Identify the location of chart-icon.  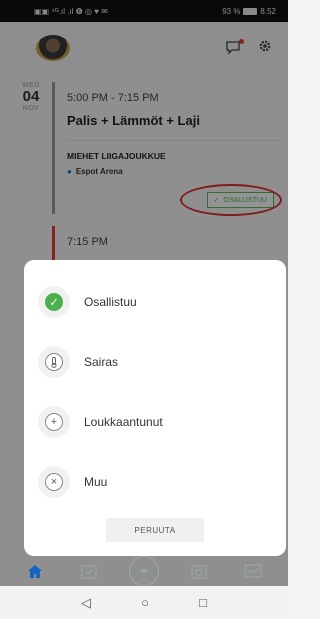
(253, 571).